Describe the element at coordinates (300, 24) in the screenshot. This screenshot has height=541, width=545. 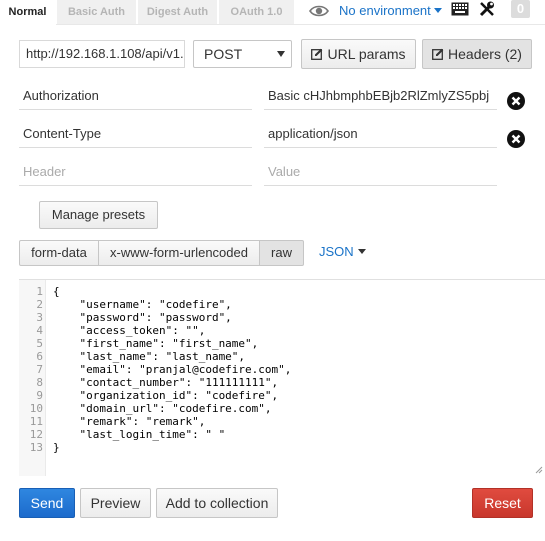
I see `tab-divider` at that location.